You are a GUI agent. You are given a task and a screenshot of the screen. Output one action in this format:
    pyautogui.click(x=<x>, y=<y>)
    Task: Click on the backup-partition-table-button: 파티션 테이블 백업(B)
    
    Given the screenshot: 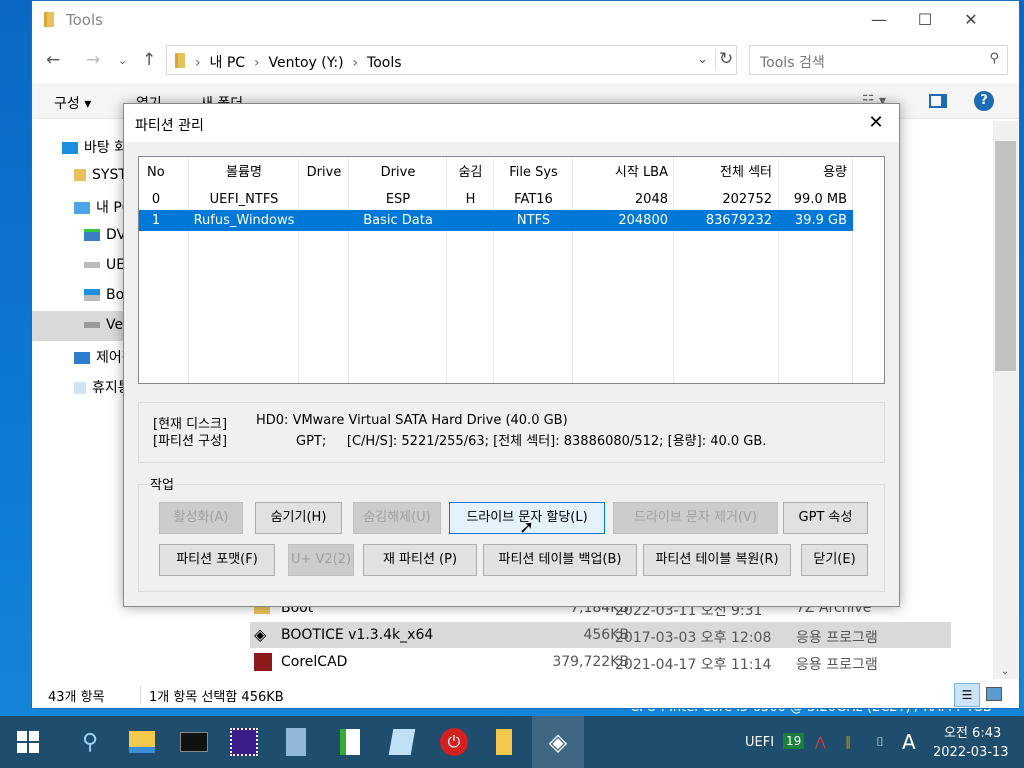 What is the action you would take?
    pyautogui.click(x=560, y=560)
    